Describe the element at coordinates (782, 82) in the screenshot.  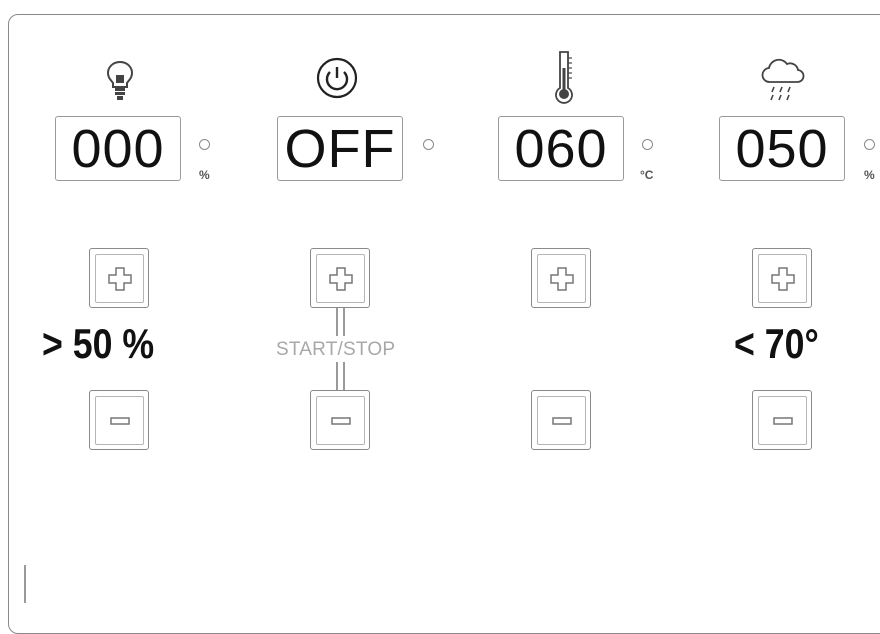
I see `rain-cloud-icon` at that location.